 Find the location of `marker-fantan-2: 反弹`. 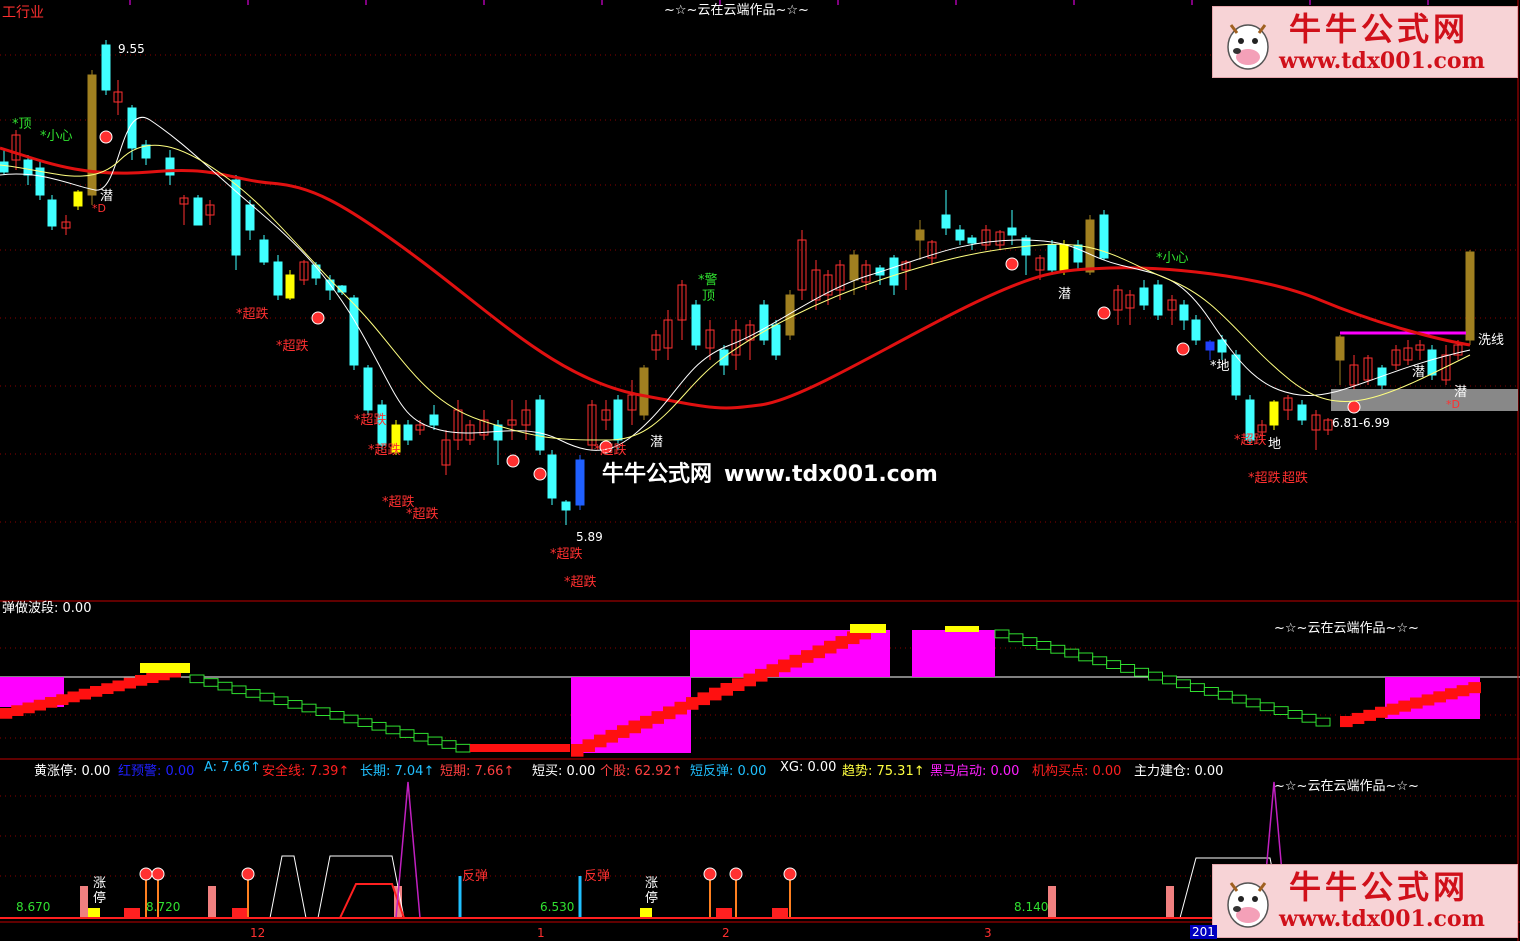

marker-fantan-2: 反弹 is located at coordinates (597, 876).